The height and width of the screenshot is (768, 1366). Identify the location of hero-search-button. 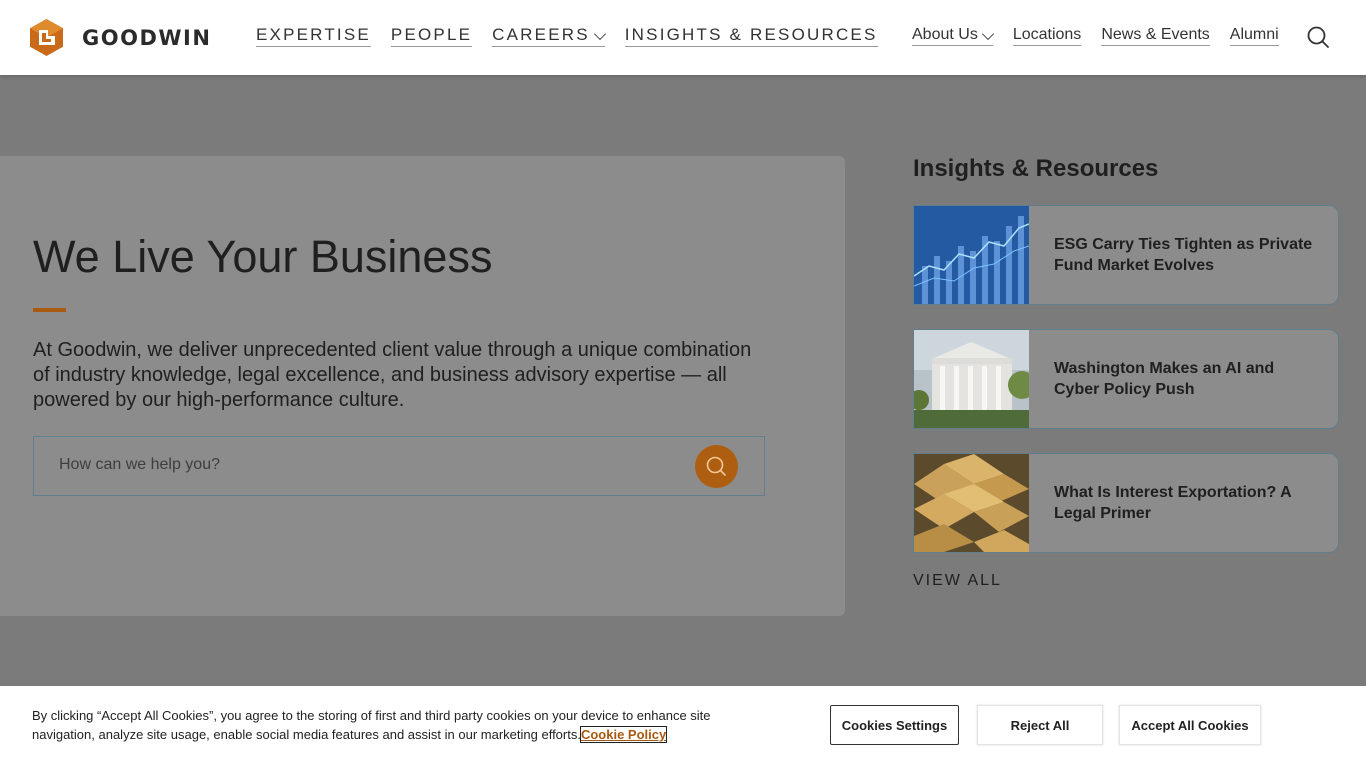
(716, 466).